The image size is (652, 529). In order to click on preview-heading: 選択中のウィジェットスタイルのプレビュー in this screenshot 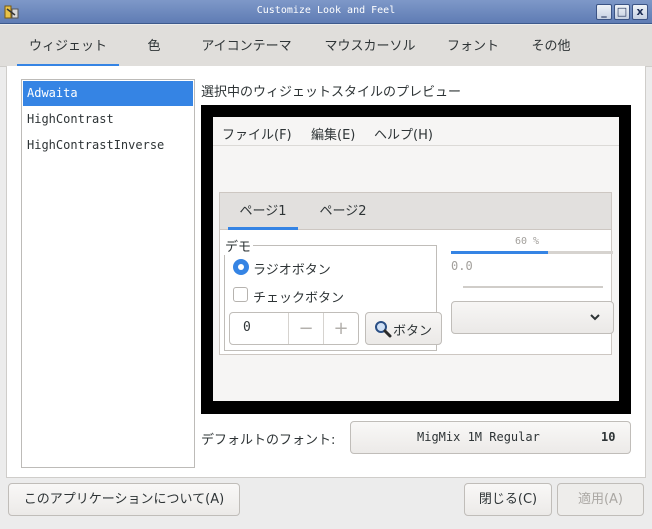, I will do `click(331, 92)`.